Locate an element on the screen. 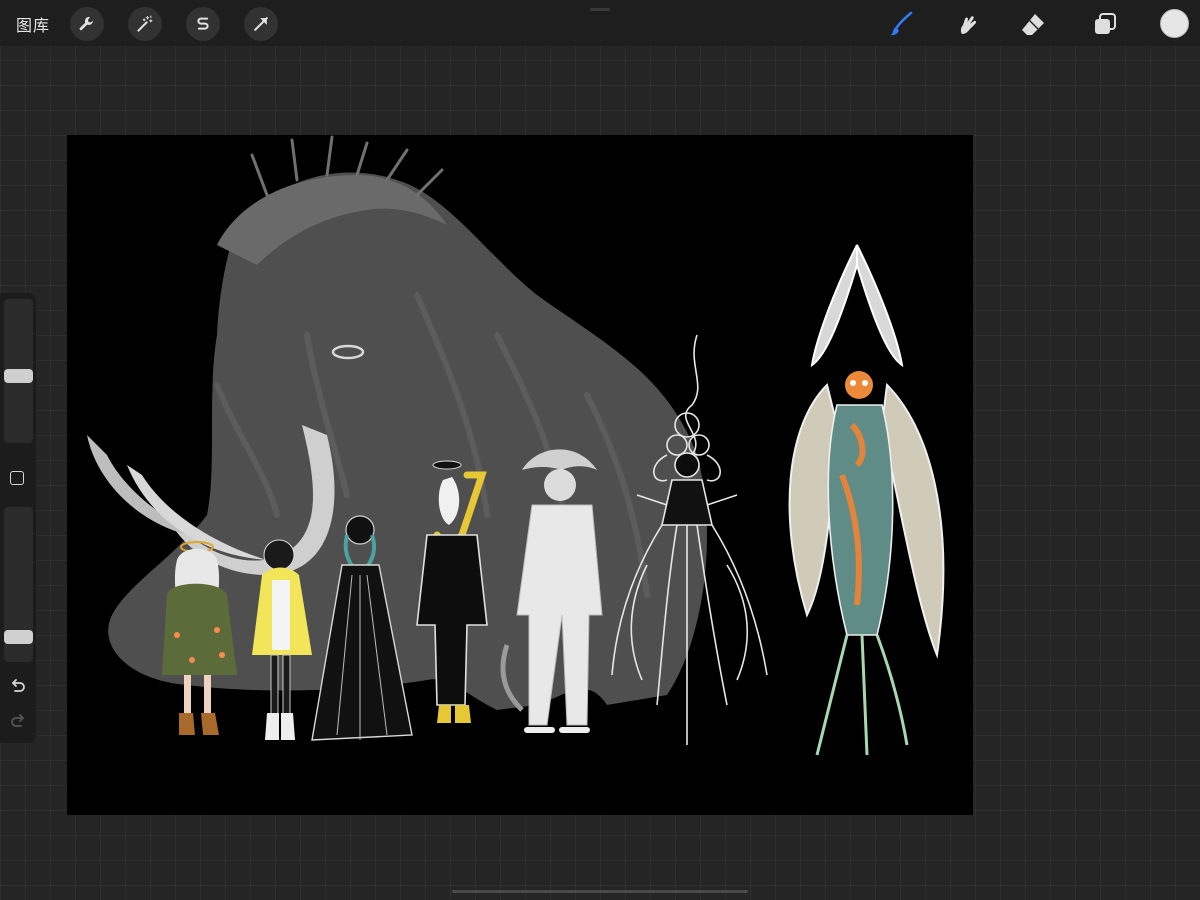 The image size is (1200, 900). eraser-icon is located at coordinates (1033, 24).